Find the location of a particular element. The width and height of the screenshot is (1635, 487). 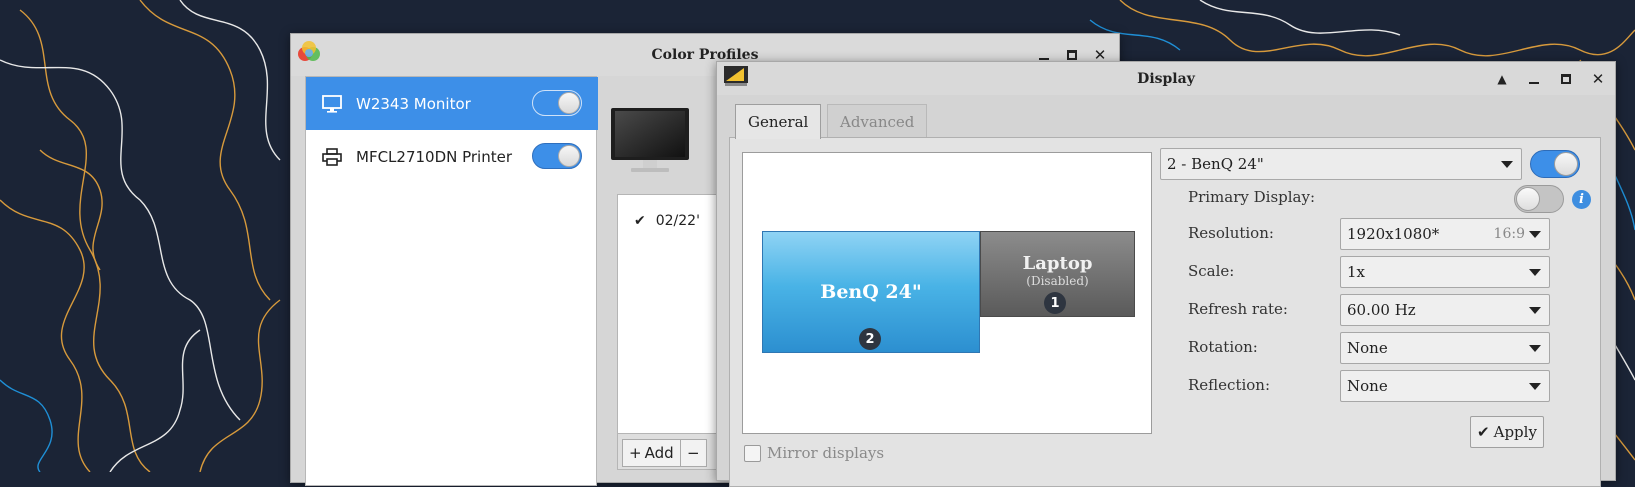

apply-button: ✔ Apply is located at coordinates (1507, 432).